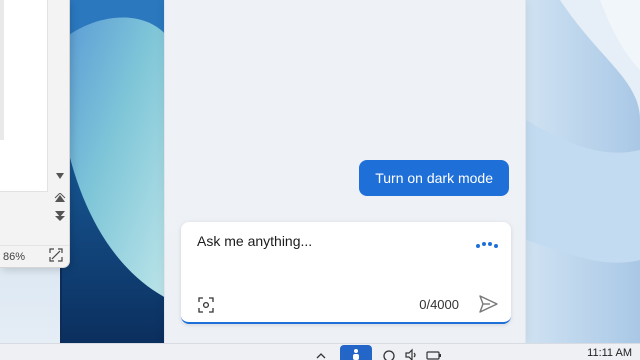 This screenshot has width=640, height=360. What do you see at coordinates (24, 96) in the screenshot?
I see `document-page` at bounding box center [24, 96].